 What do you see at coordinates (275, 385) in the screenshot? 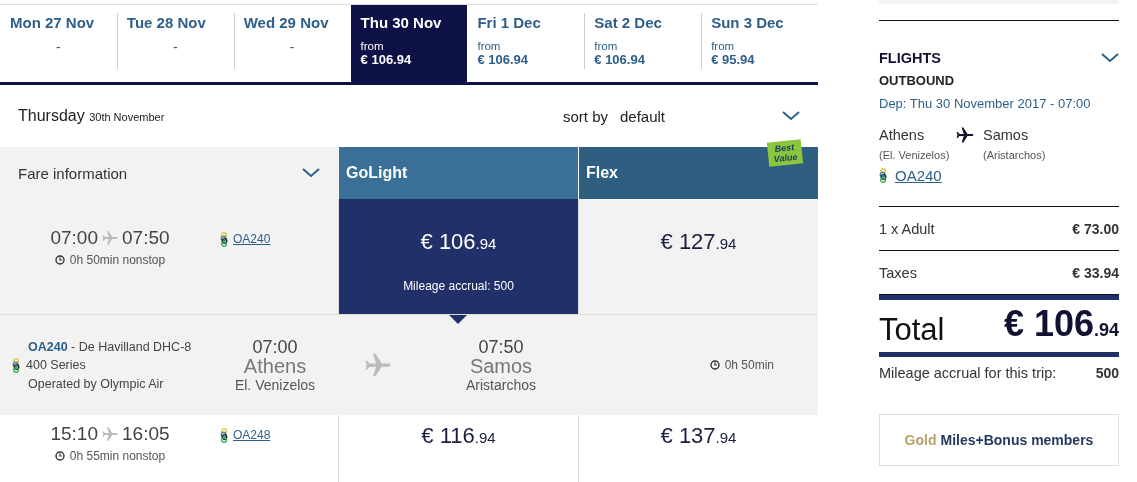
I see `departure-airport: El. Venizelos` at bounding box center [275, 385].